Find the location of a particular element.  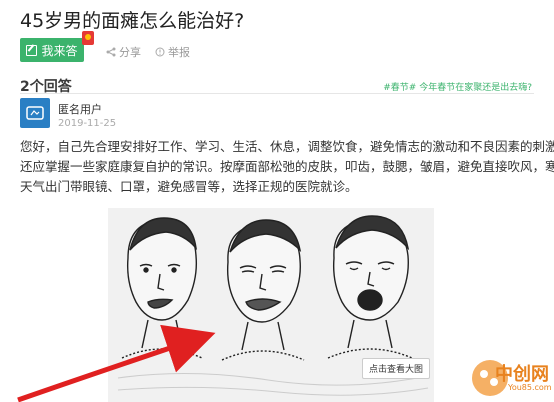

avatar is located at coordinates (35, 113).